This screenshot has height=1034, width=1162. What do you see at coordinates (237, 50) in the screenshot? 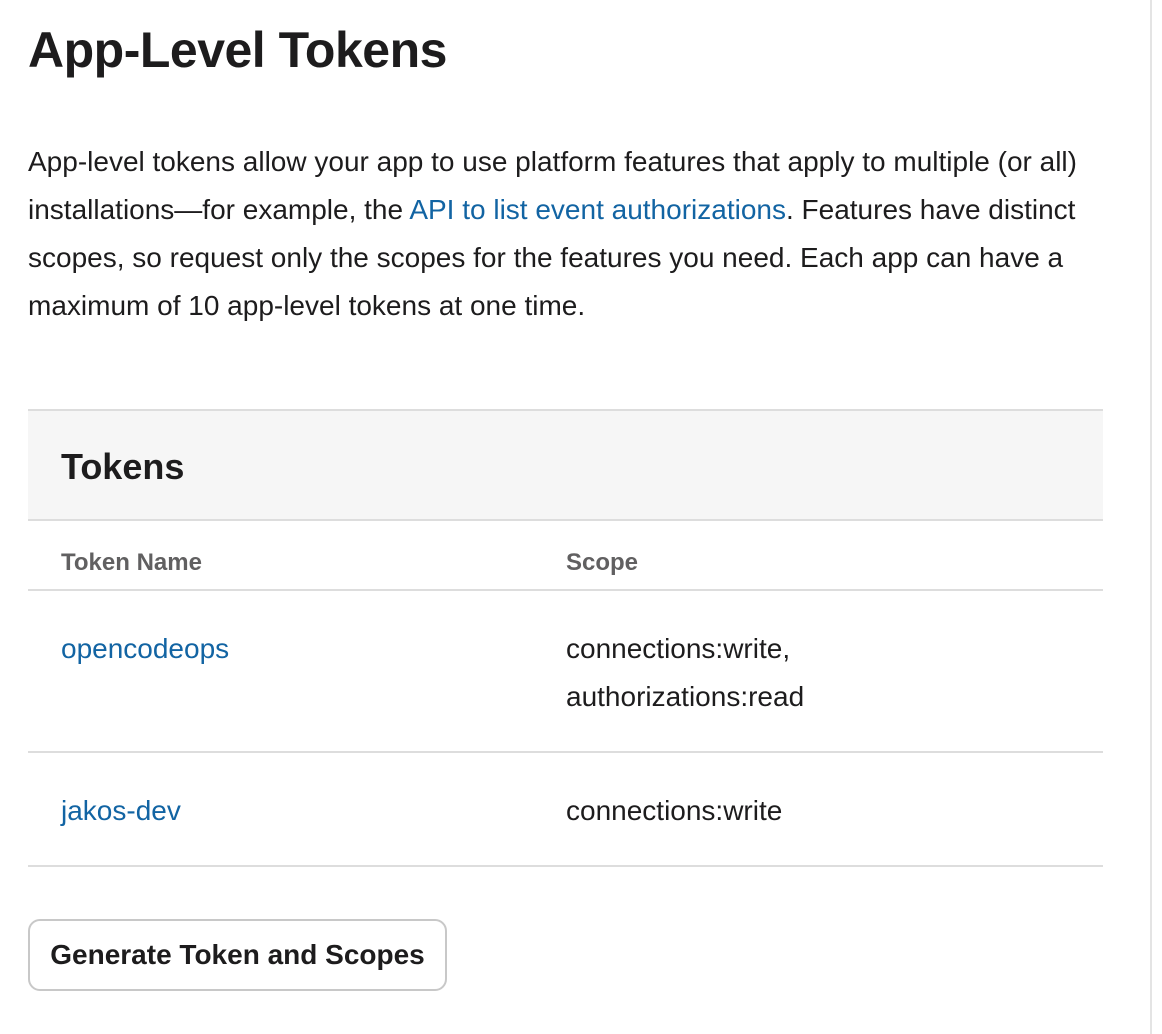
I see `page-title: App-Level Tokens` at bounding box center [237, 50].